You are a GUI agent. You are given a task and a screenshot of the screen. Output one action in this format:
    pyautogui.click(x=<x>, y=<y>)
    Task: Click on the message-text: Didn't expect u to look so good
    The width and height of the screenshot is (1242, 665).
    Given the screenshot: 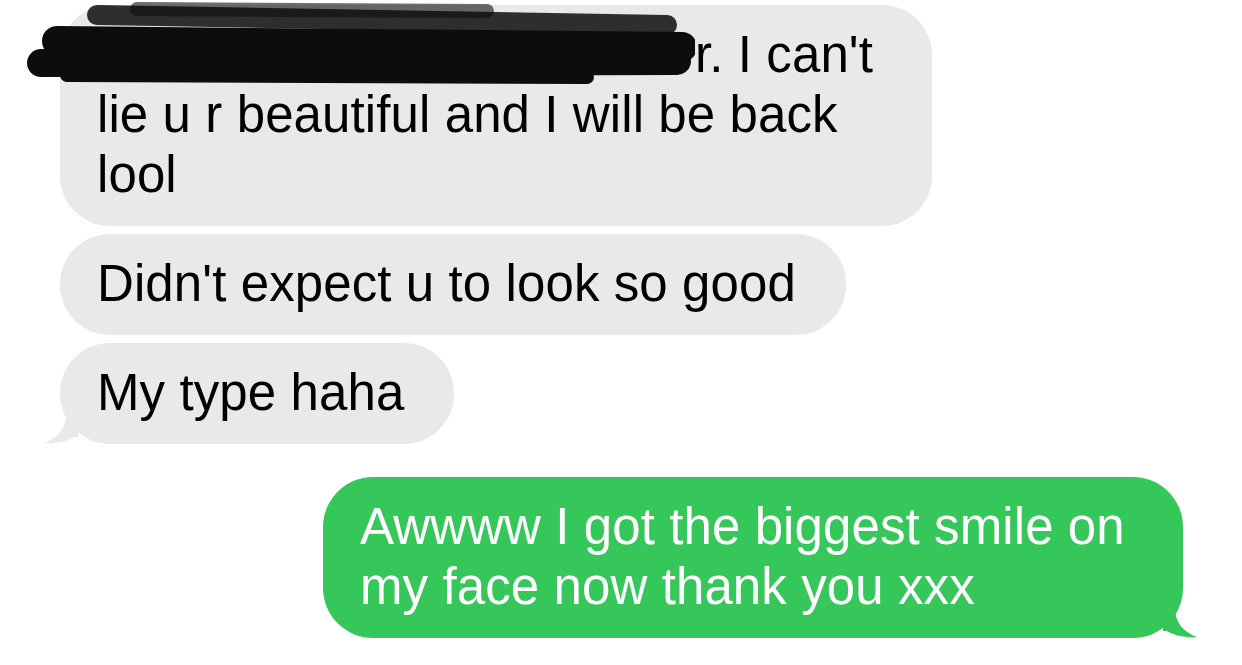 What is the action you would take?
    pyautogui.click(x=446, y=284)
    